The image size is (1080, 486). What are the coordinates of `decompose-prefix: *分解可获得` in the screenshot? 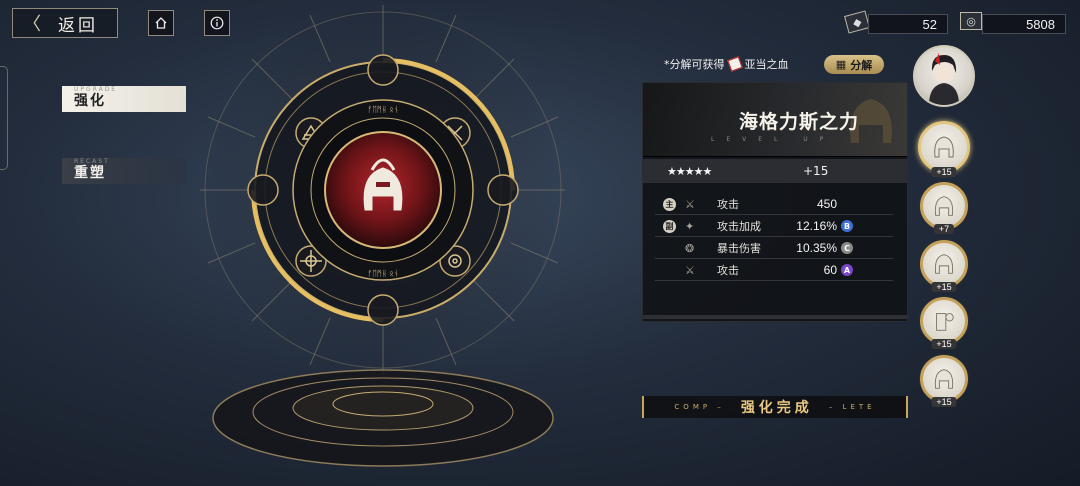 It's located at (694, 64).